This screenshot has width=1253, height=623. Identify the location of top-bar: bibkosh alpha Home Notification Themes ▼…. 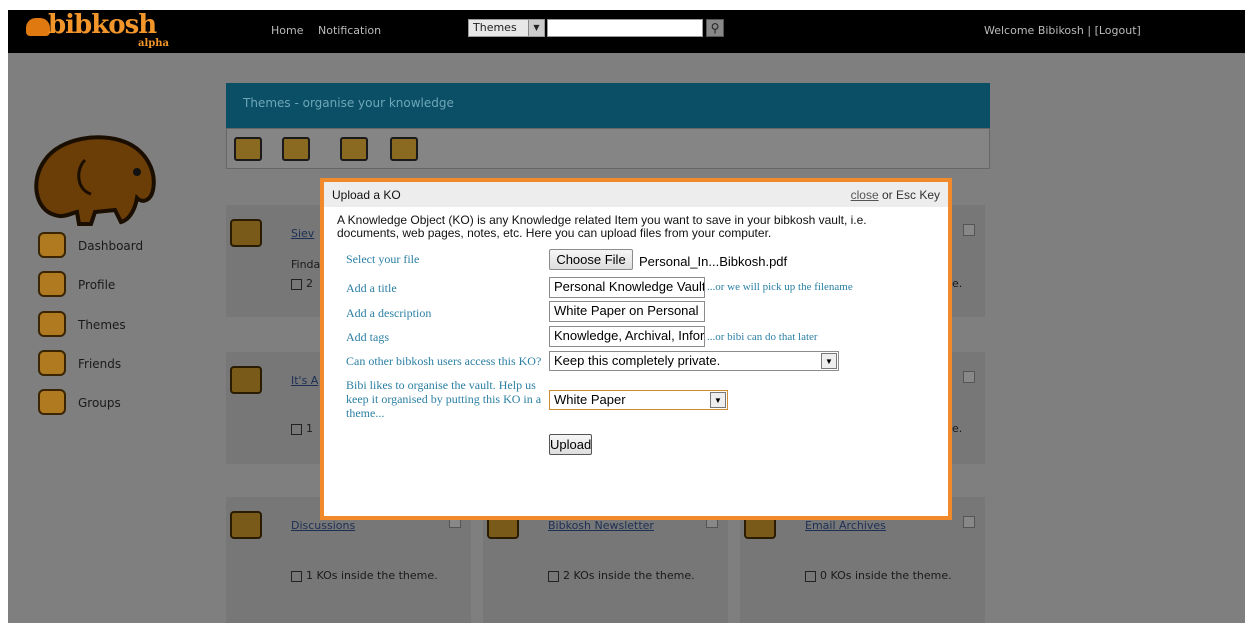
(626, 31).